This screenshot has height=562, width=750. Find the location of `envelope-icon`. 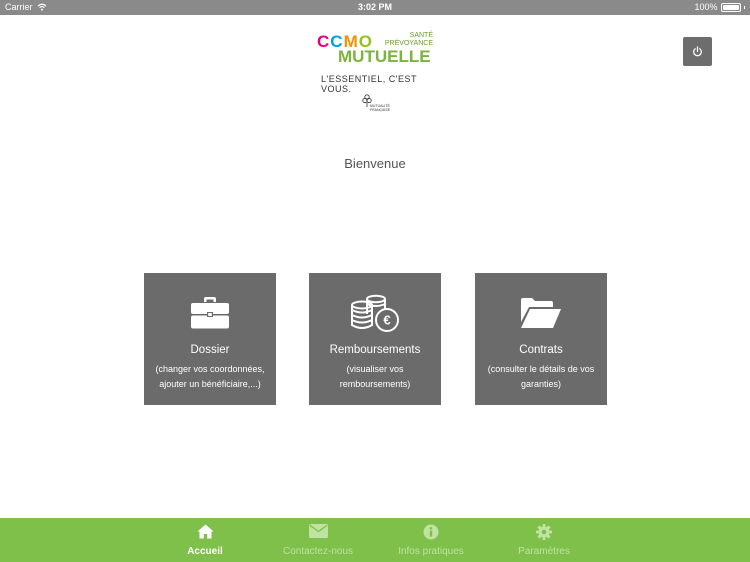

envelope-icon is located at coordinates (318, 531).